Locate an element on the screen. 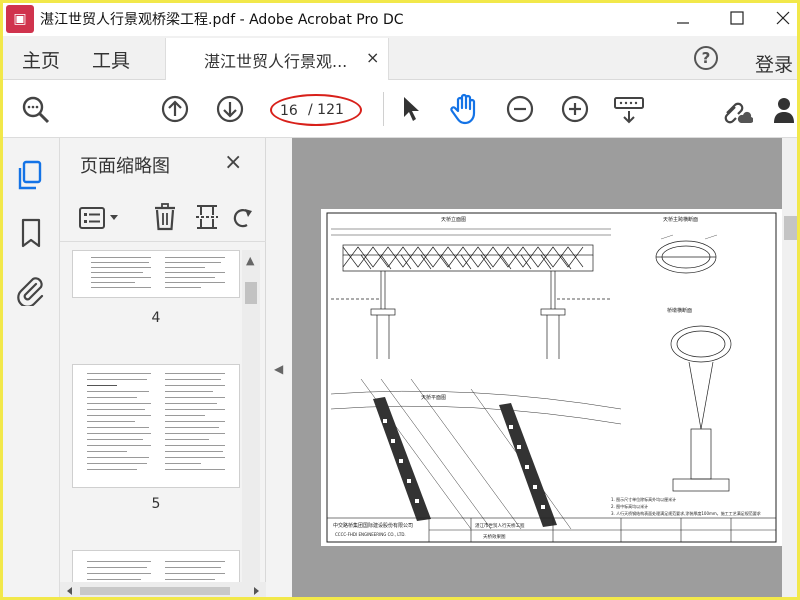  next-page-icon is located at coordinates (230, 109).